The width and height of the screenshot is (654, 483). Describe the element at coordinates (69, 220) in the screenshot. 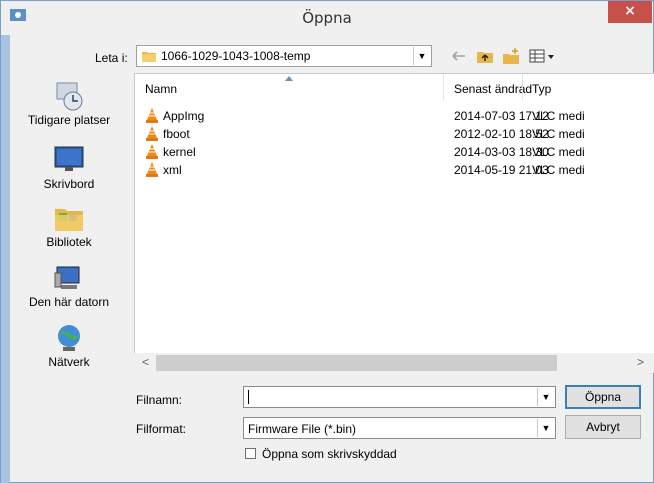

I see `libraries-icon` at that location.